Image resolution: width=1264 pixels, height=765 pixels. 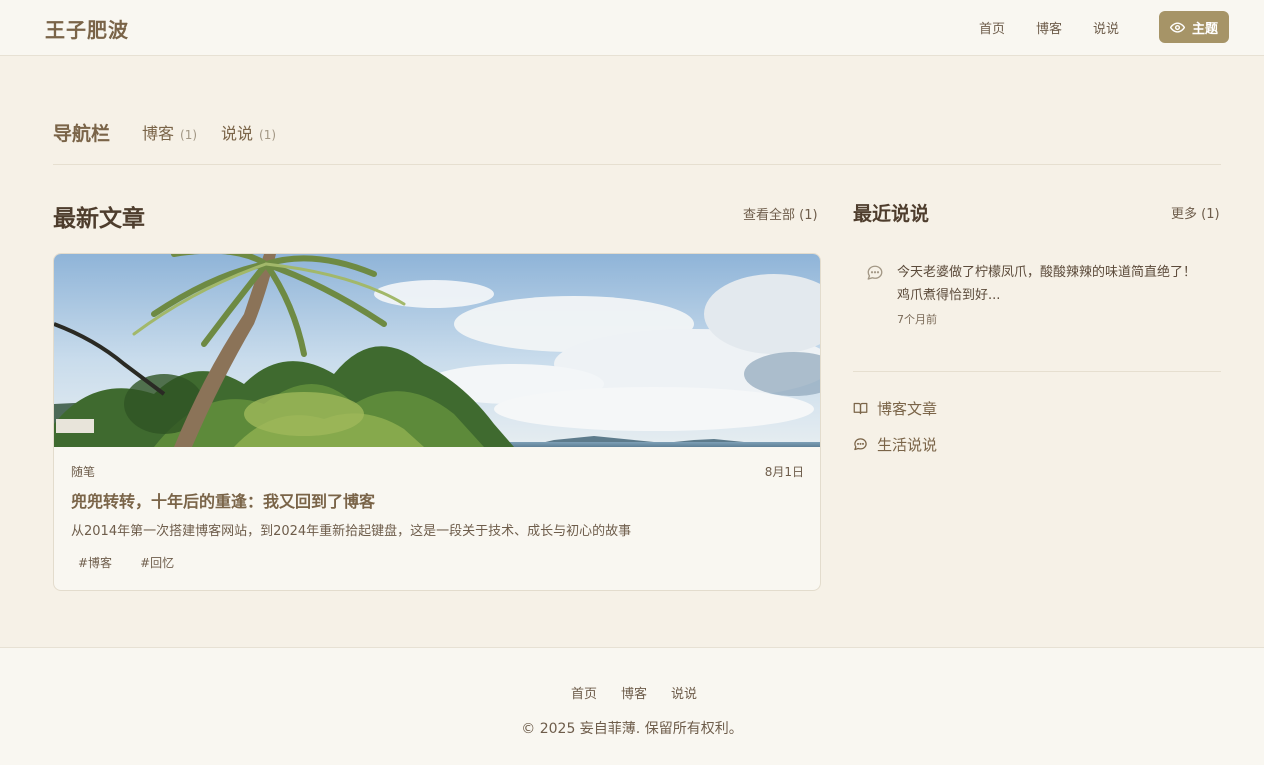 What do you see at coordinates (1064, 27) in the screenshot?
I see `top-nav: 首页 博客 说说` at bounding box center [1064, 27].